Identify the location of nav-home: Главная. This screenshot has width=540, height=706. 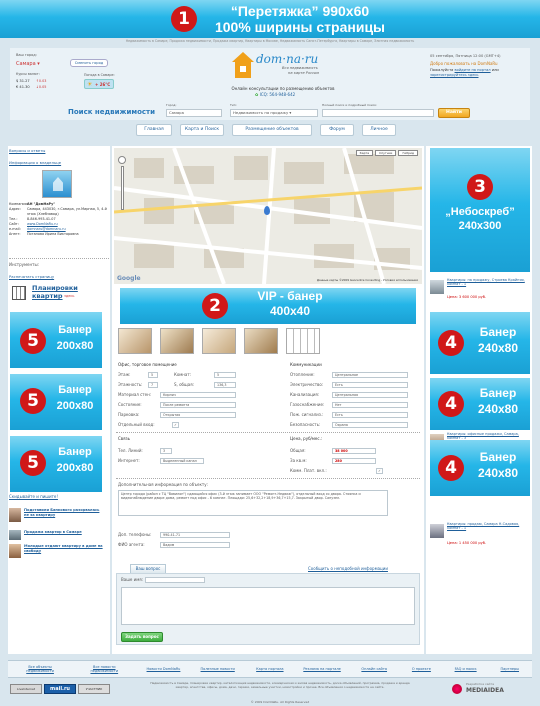
(154, 130).